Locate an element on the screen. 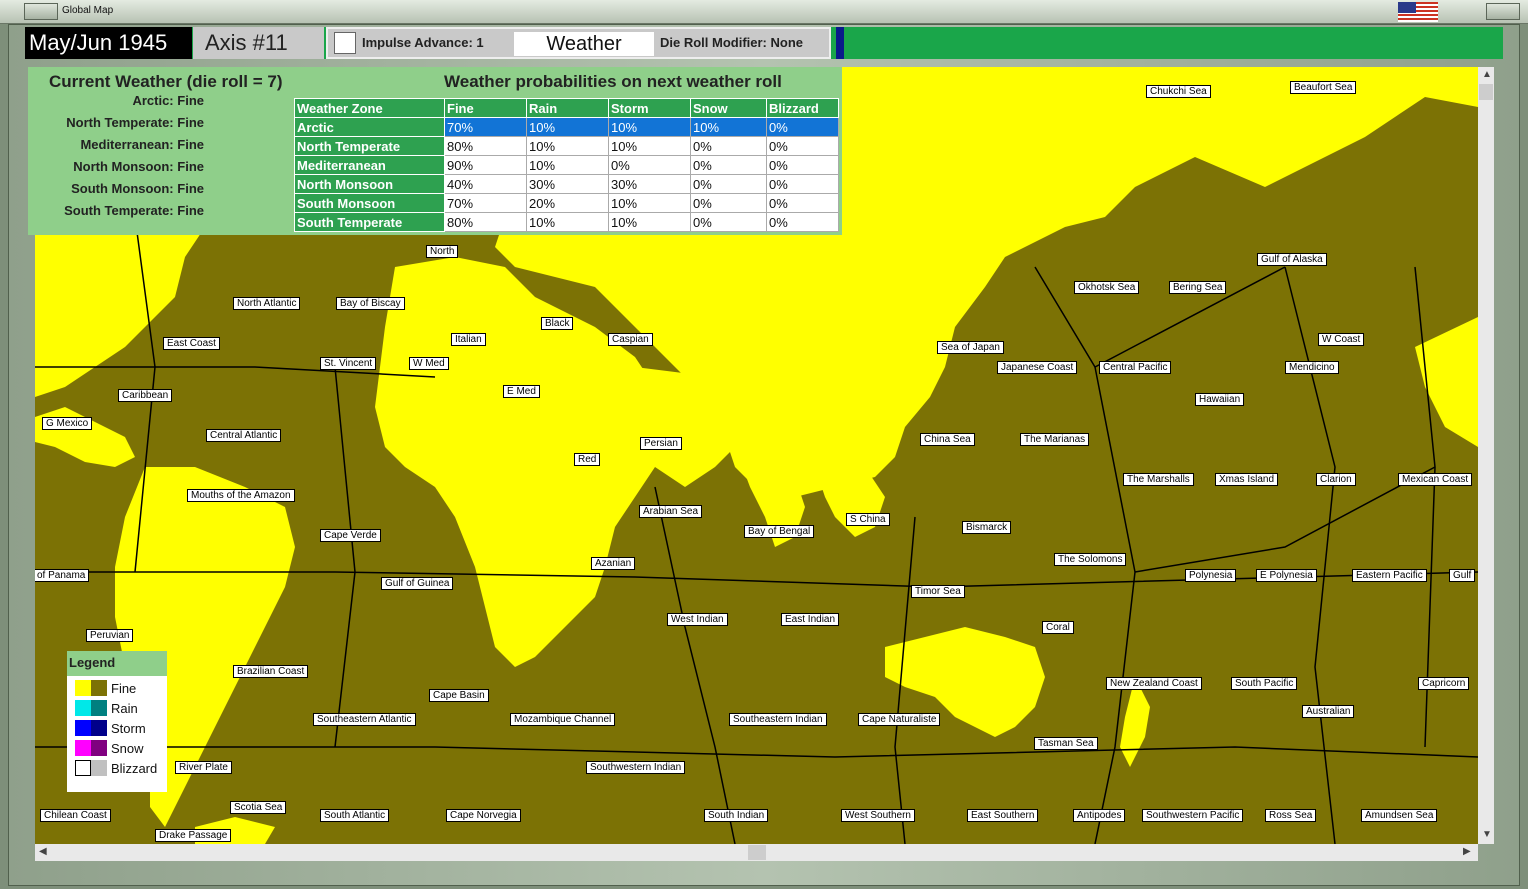  map-label-new-zealand-coast: New Zealand Coast is located at coordinates (1154, 683).